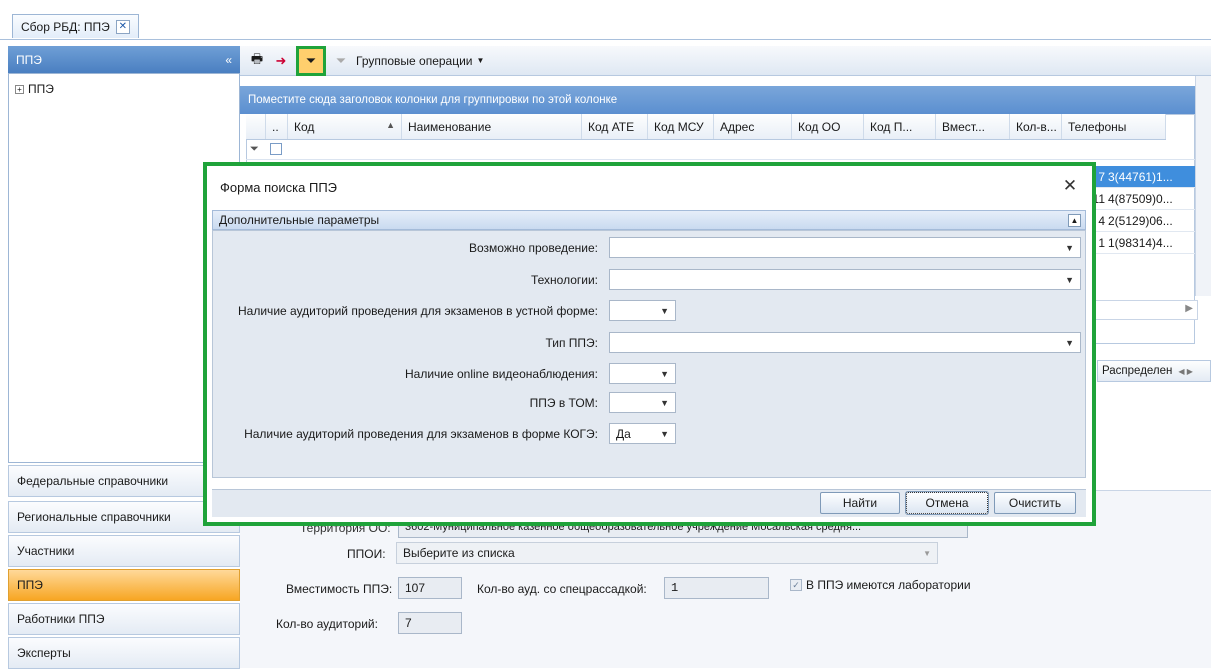 The image size is (1211, 669). Describe the element at coordinates (796, 585) in the screenshot. I see `checkbox-checked-icon: ✓` at that location.